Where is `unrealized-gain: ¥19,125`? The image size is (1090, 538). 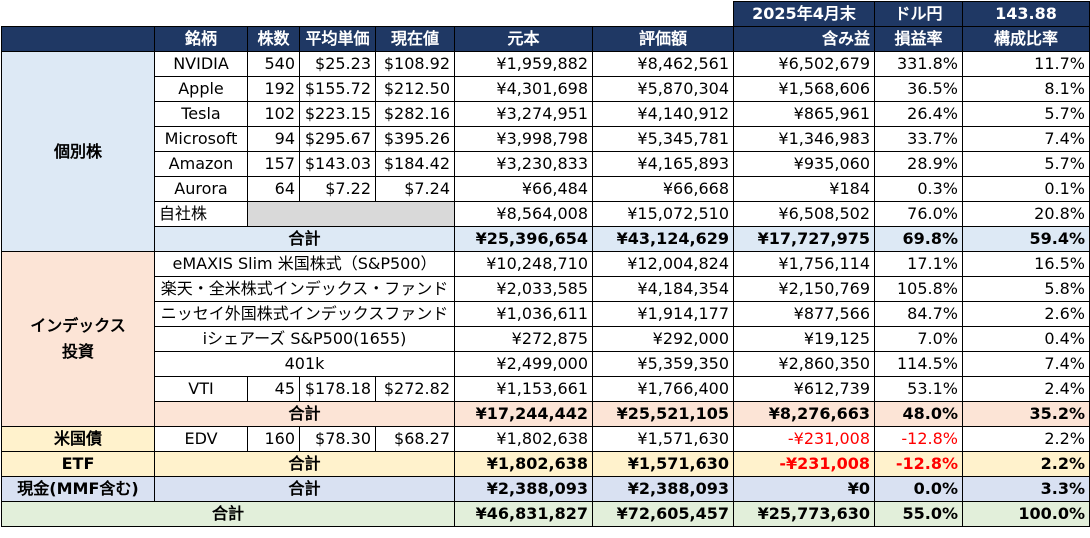
unrealized-gain: ¥19,125 is located at coordinates (804, 339).